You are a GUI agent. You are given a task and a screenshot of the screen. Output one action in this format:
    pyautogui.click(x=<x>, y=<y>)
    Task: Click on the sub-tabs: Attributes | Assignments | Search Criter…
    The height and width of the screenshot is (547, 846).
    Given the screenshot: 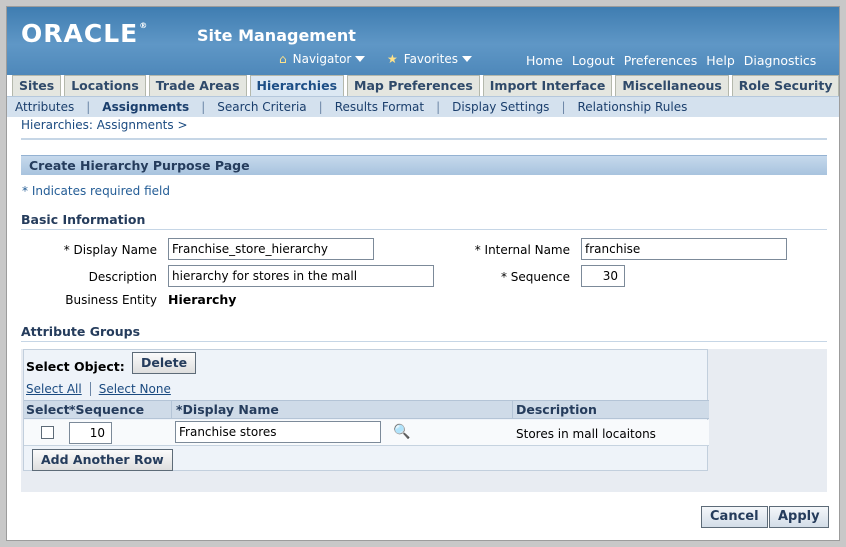 What is the action you would take?
    pyautogui.click(x=423, y=106)
    